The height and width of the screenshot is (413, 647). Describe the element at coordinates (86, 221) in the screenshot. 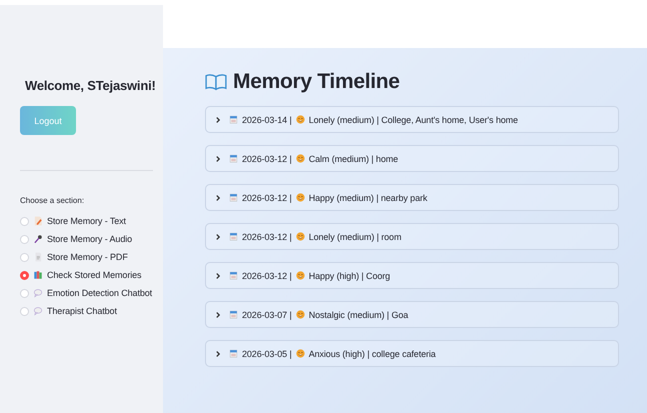

I see `option-label: Store Memory - Text` at that location.